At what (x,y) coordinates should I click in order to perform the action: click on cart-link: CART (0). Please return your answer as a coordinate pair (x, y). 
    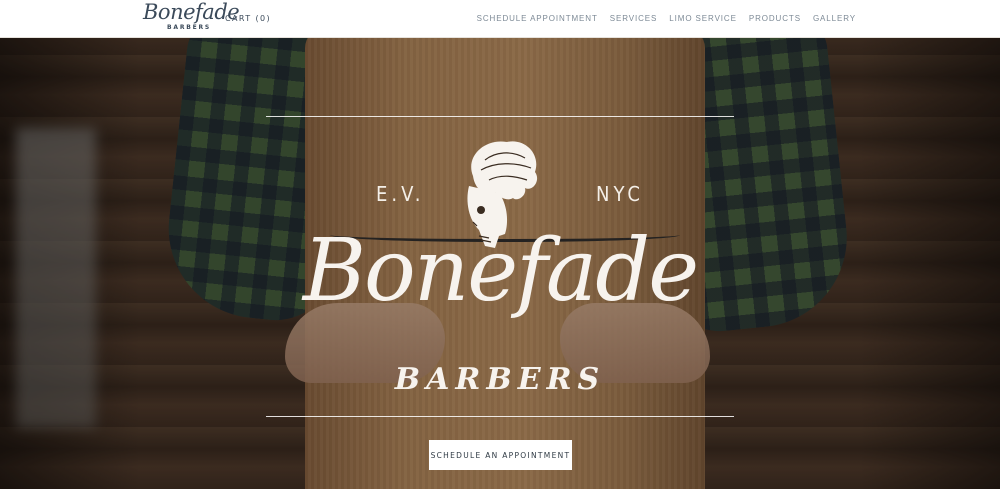
    Looking at the image, I should click on (248, 18).